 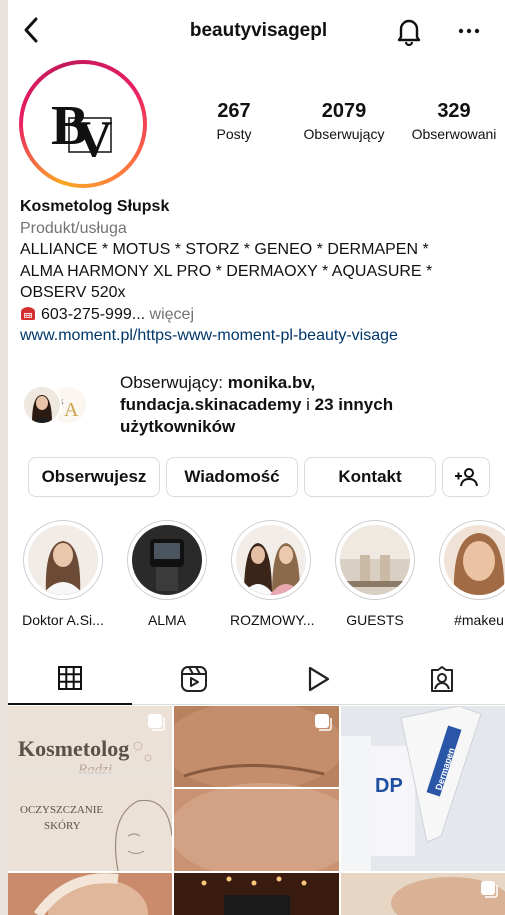 I want to click on mutual-prefix: Obserwujący:, so click(x=171, y=382).